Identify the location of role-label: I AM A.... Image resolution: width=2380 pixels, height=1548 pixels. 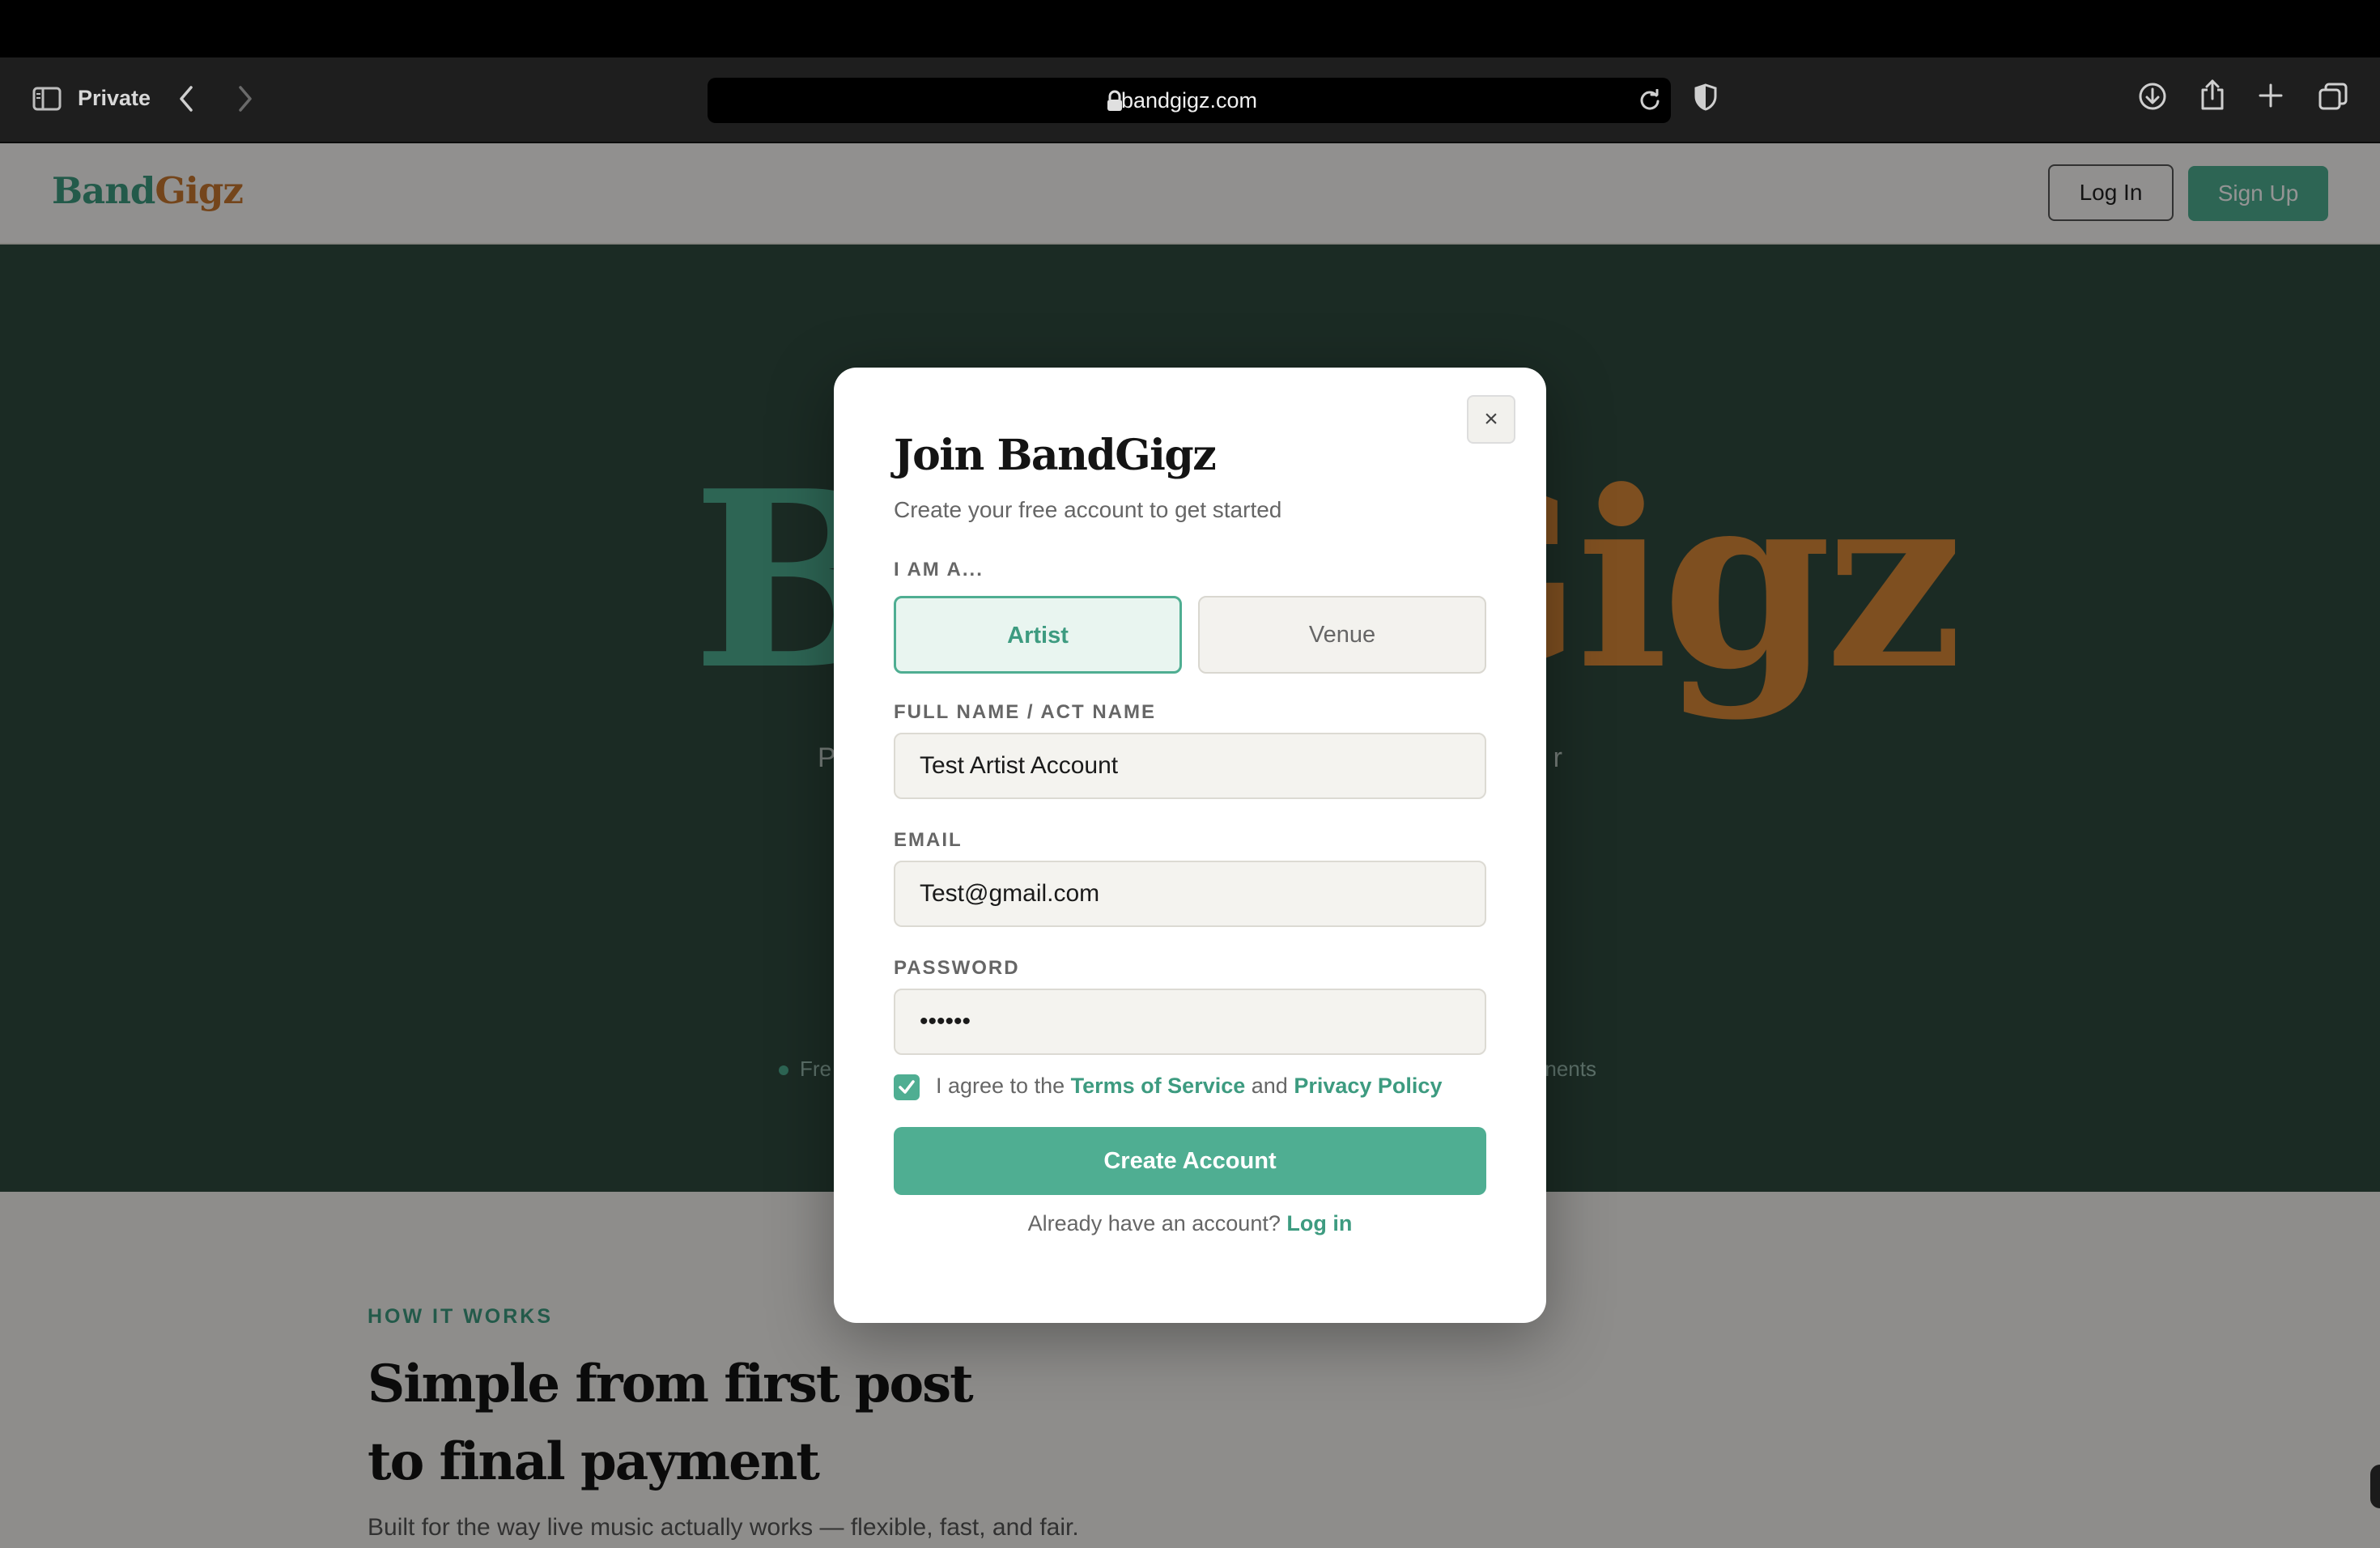
(939, 569).